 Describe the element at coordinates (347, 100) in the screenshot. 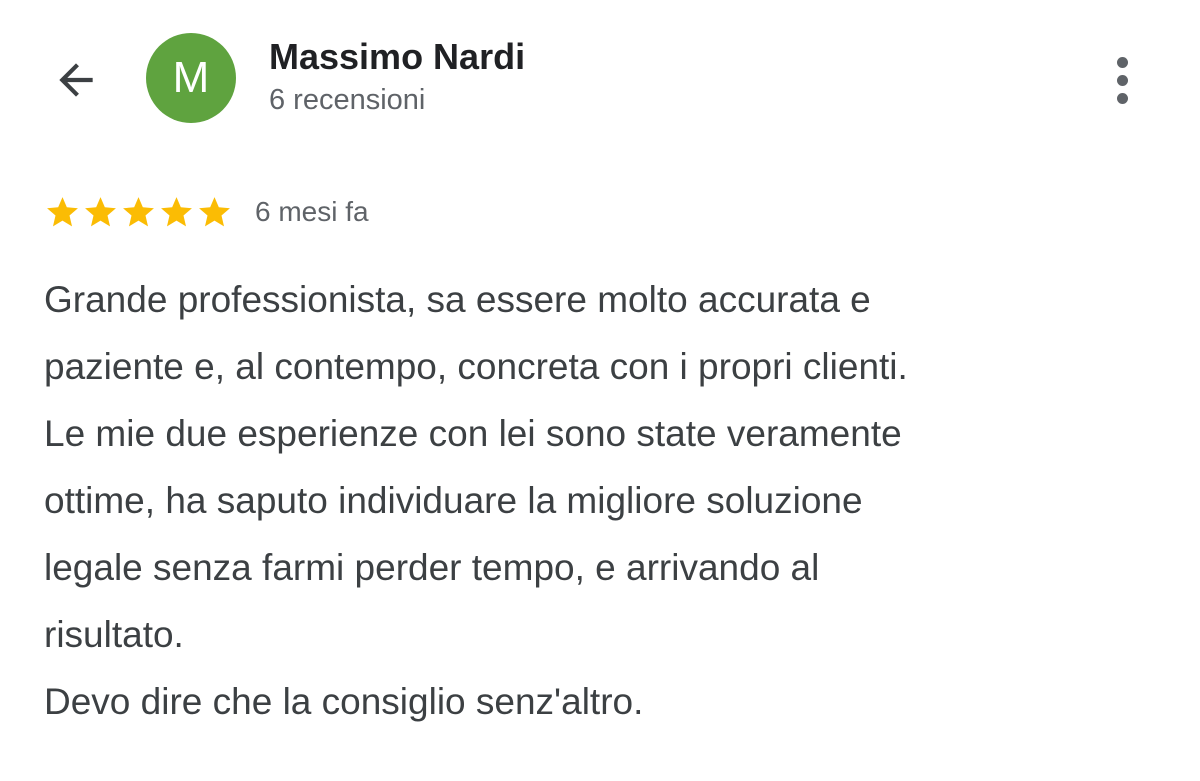

I see `reviewer-review-count: 6 recensioni` at that location.